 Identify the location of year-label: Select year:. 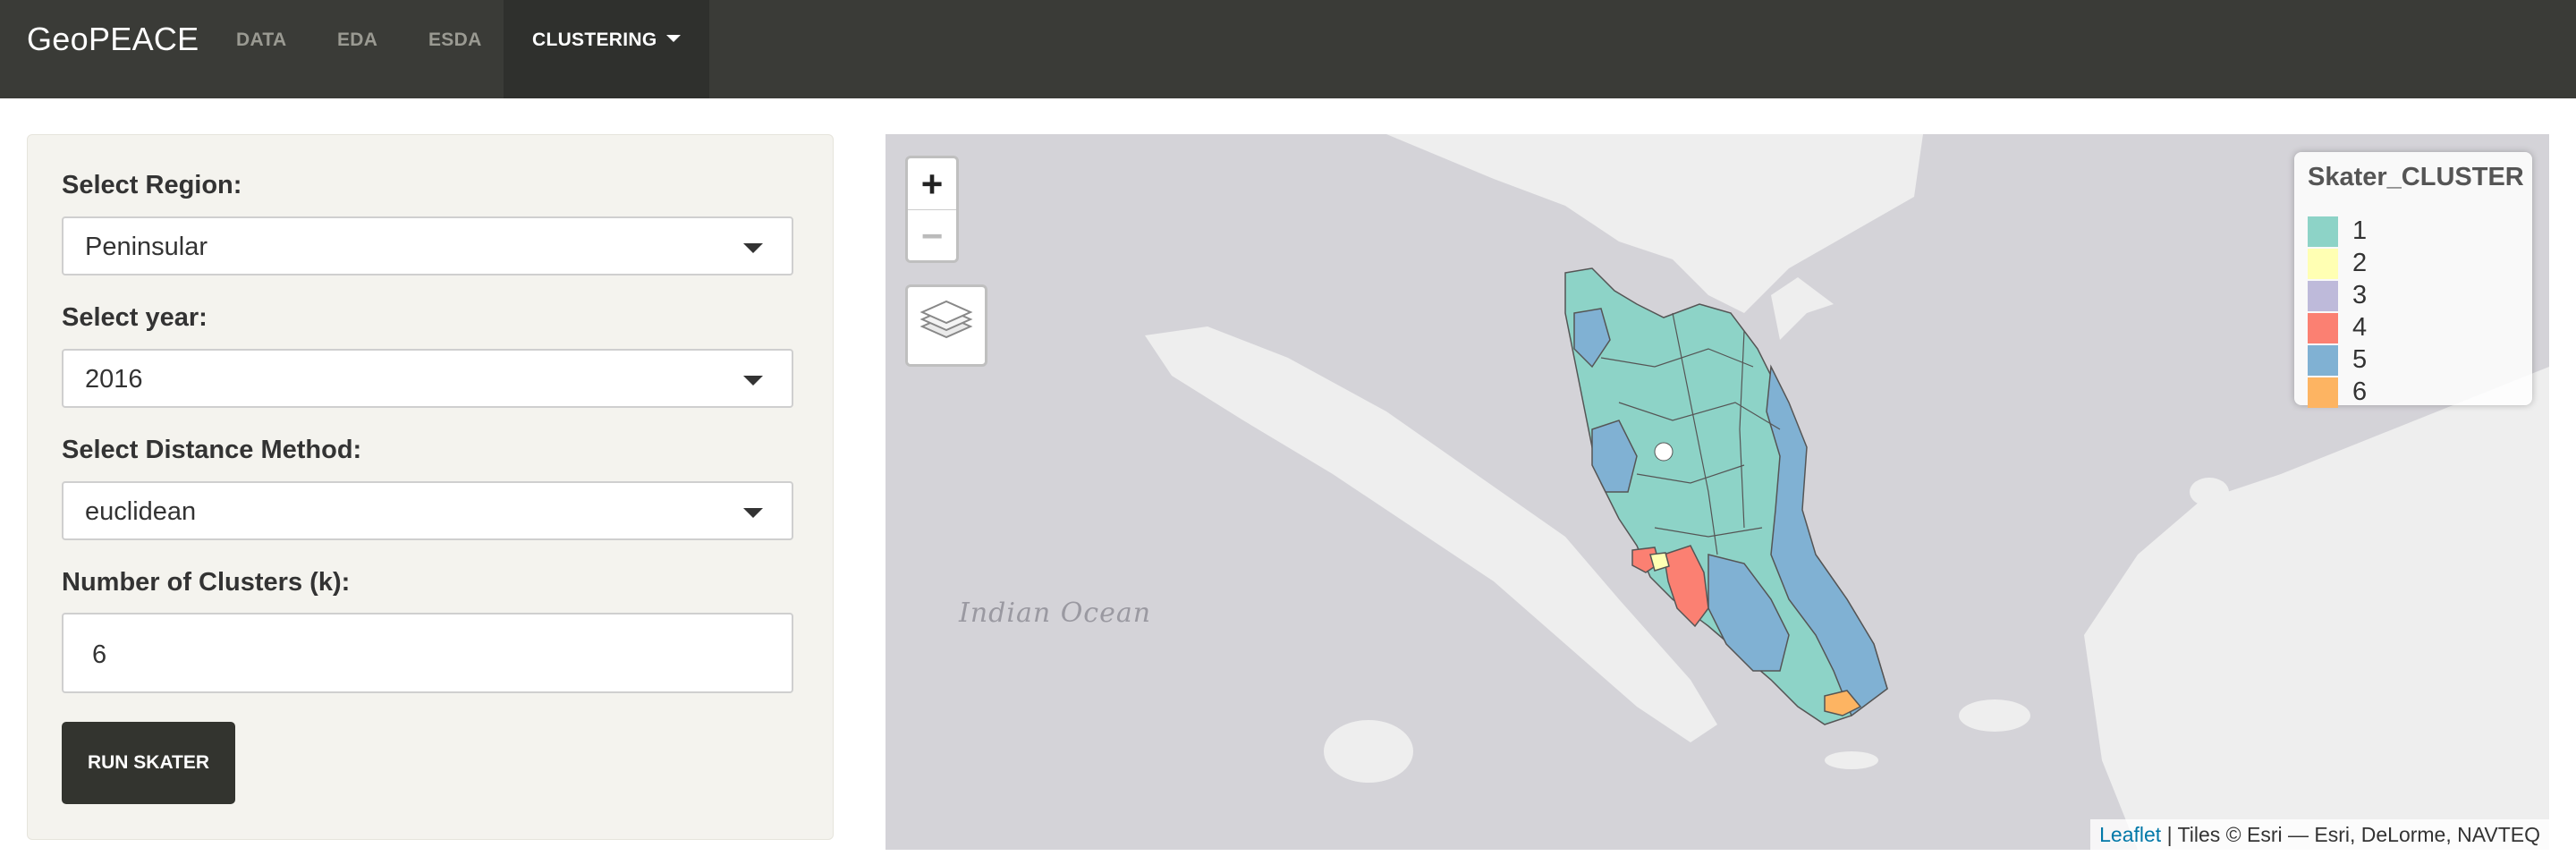
(135, 317).